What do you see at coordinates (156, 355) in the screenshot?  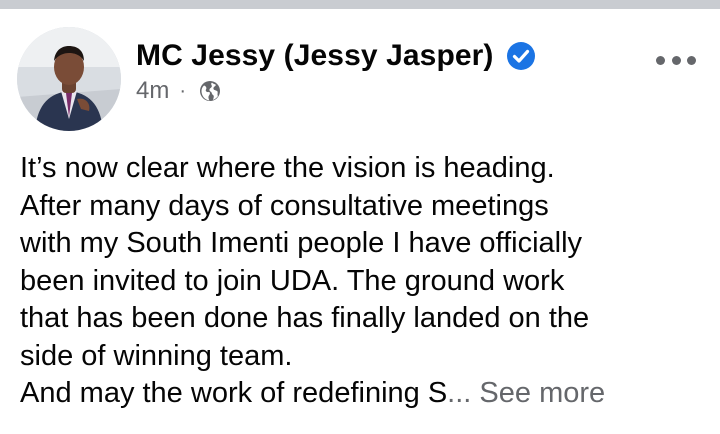 I see `post-text-line: side of winning team.` at bounding box center [156, 355].